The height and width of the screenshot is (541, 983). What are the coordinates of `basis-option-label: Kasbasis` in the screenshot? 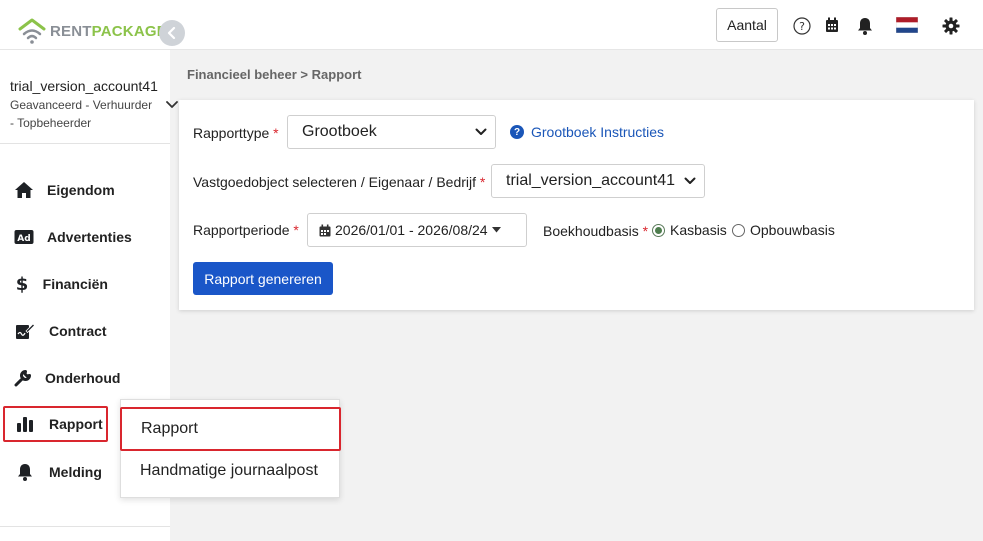 It's located at (698, 230).